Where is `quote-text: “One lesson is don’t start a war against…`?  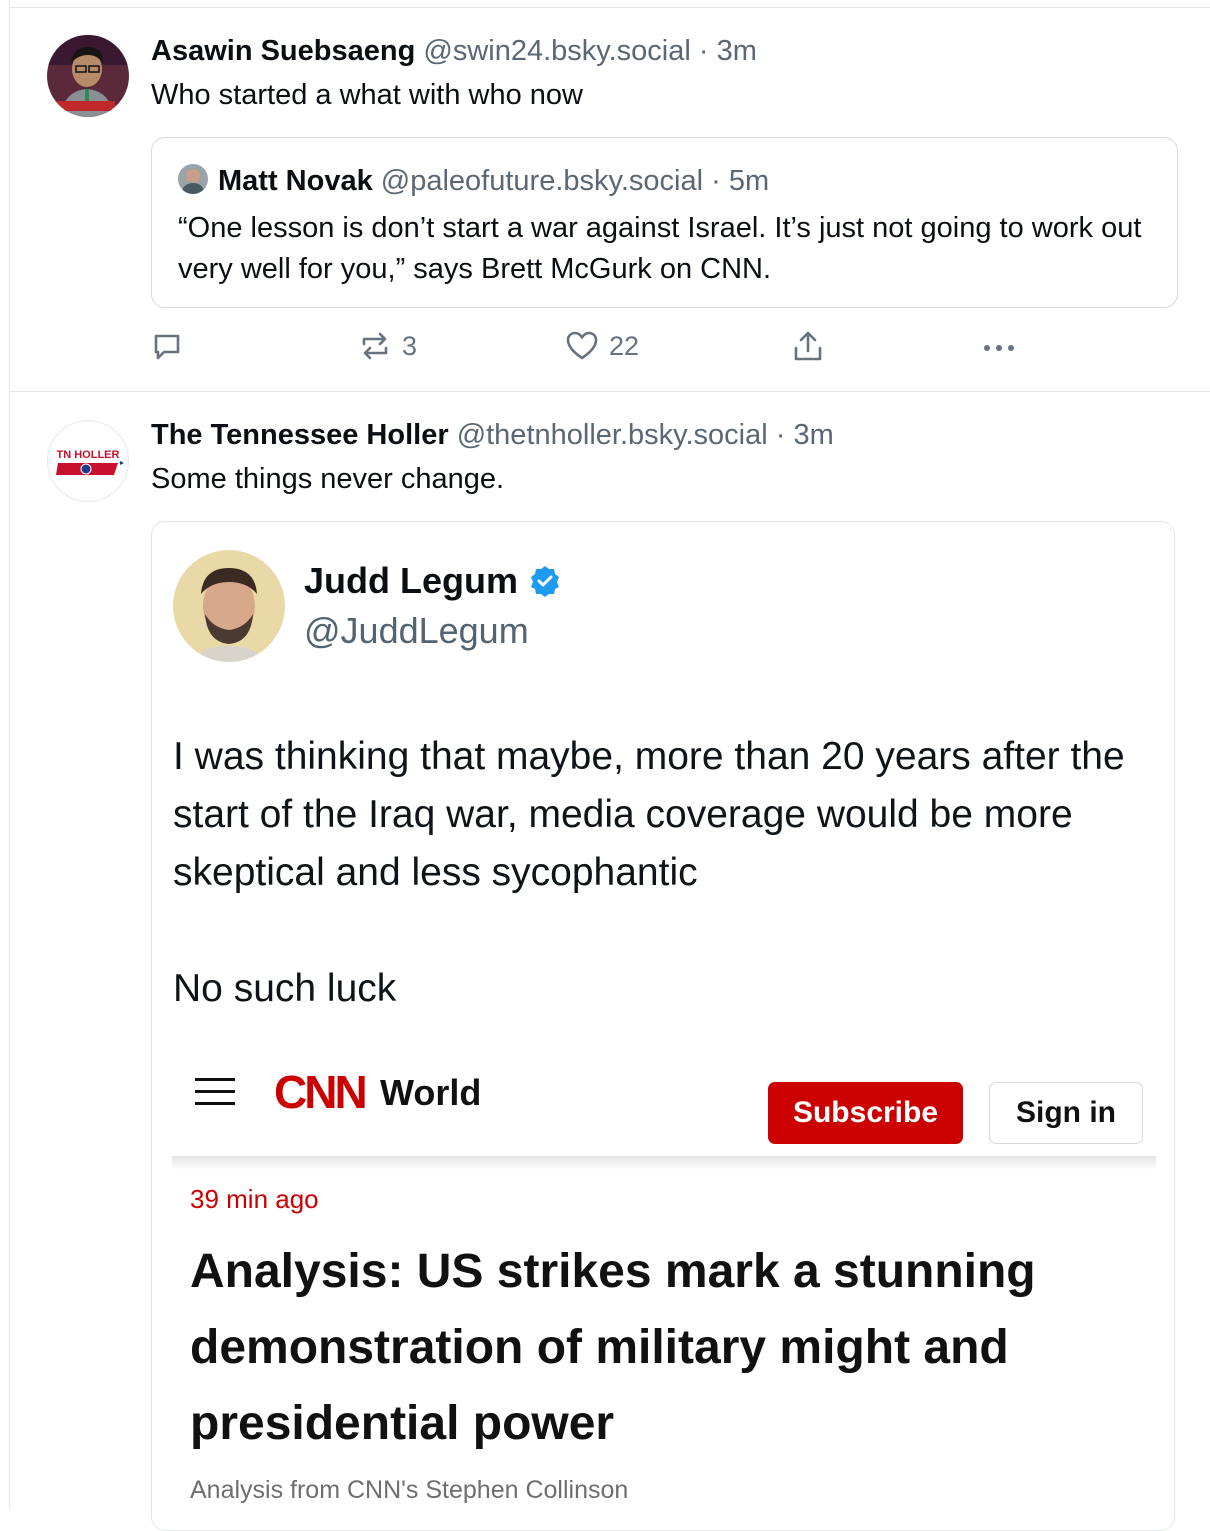 quote-text: “One lesson is don’t start a war against… is located at coordinates (660, 248).